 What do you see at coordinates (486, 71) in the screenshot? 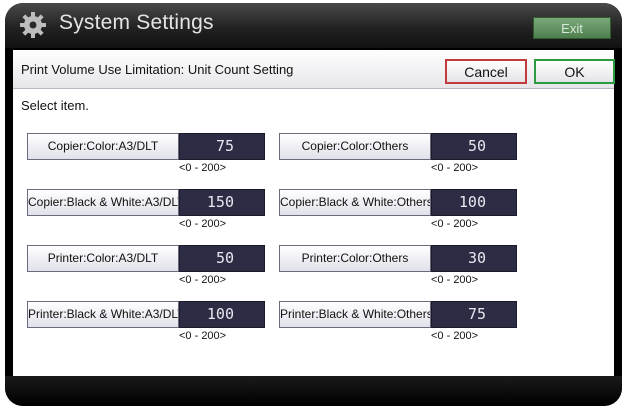
I see `cancel-button: Cancel` at bounding box center [486, 71].